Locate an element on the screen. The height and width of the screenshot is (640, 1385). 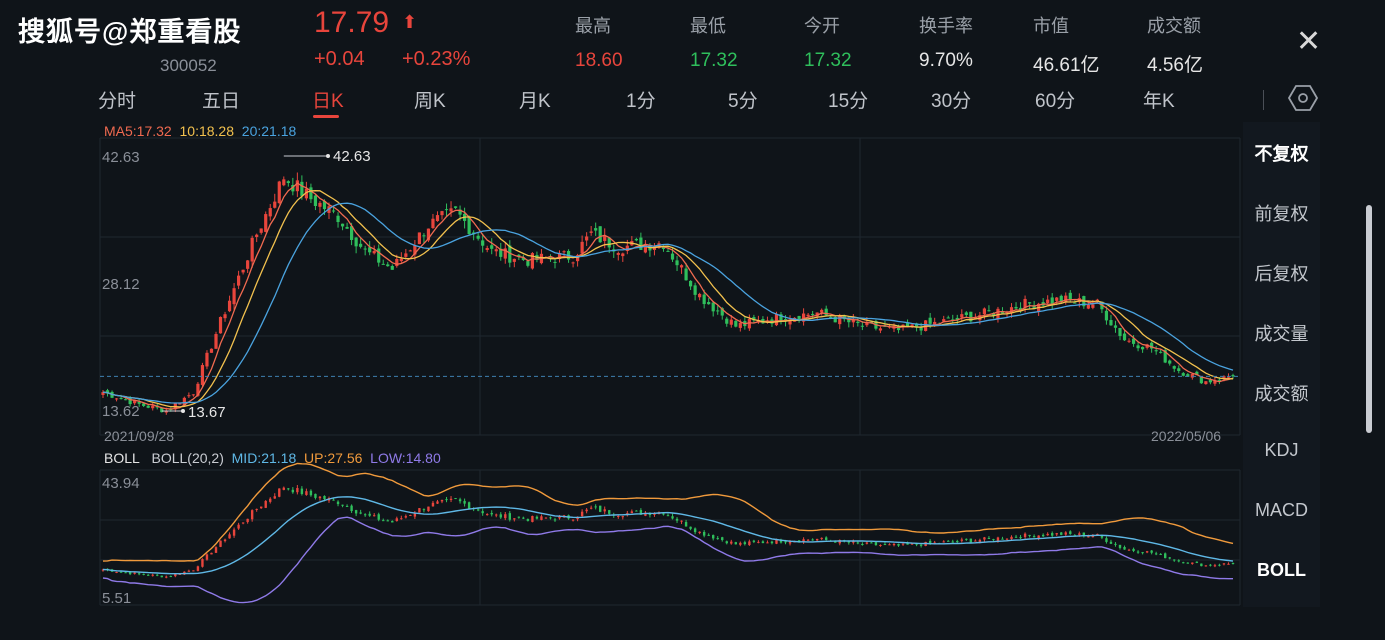
side-menu-item-1: 前复权 is located at coordinates (1281, 213).